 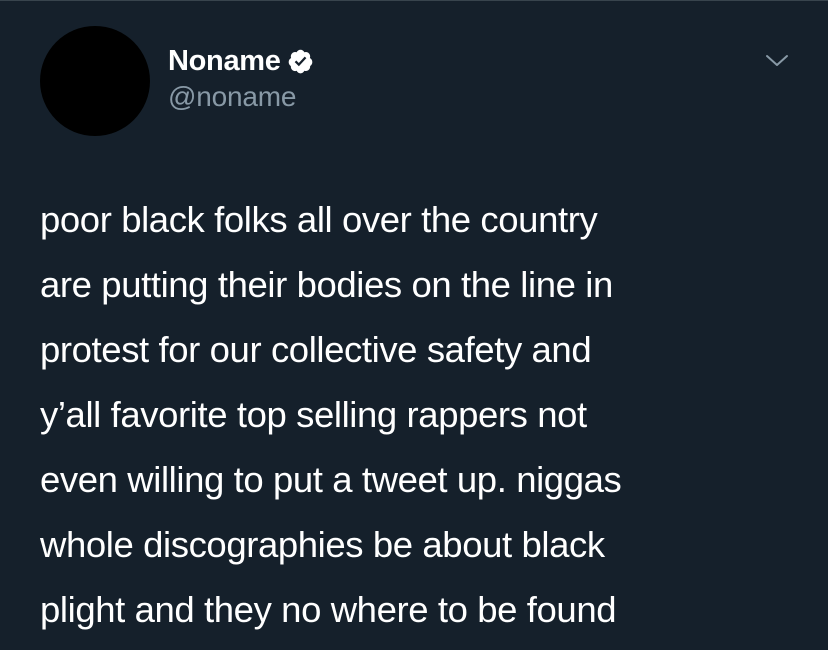 I want to click on tweet-text-line: whole discographies be about black, so click(x=322, y=544).